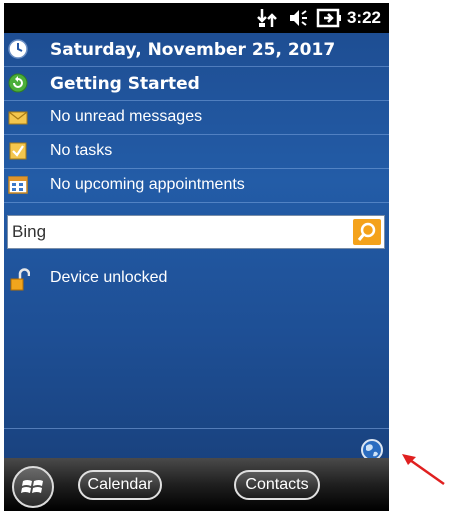 This screenshot has width=451, height=516. I want to click on tasks-row: No tasks, so click(196, 152).